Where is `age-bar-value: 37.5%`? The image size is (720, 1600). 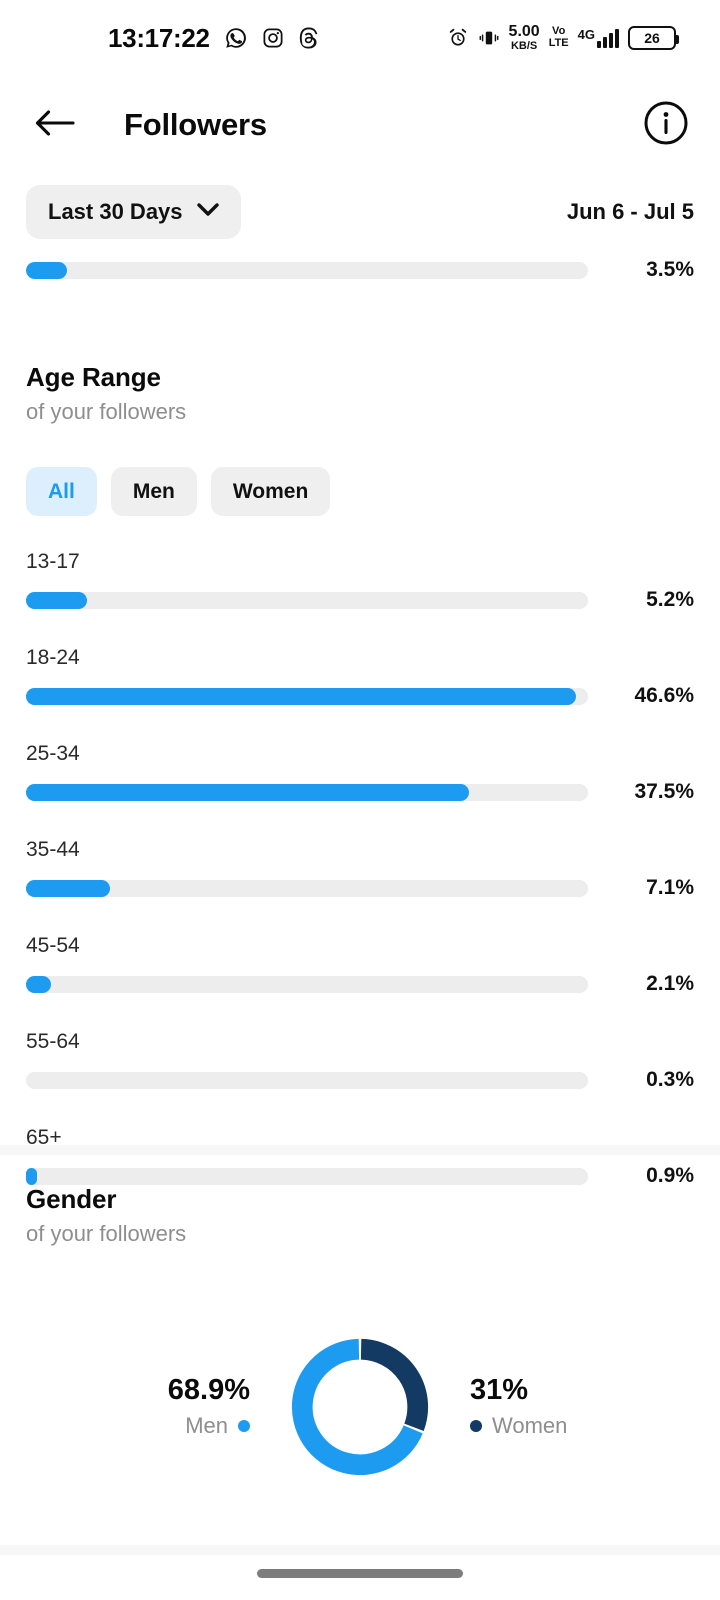
age-bar-value: 37.5% is located at coordinates (664, 791).